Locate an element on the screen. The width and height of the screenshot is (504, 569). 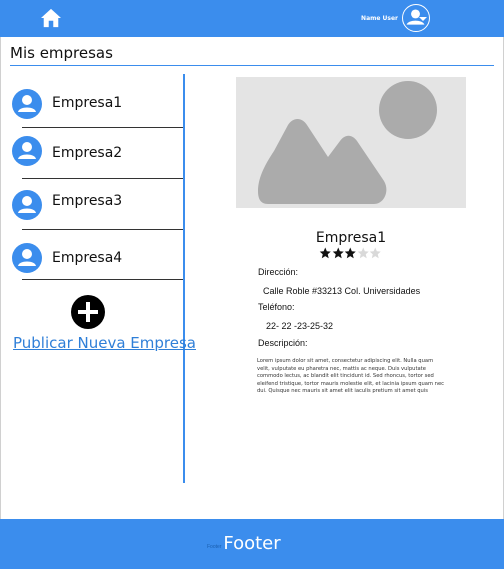
company-label: Empresa4 is located at coordinates (87, 258).